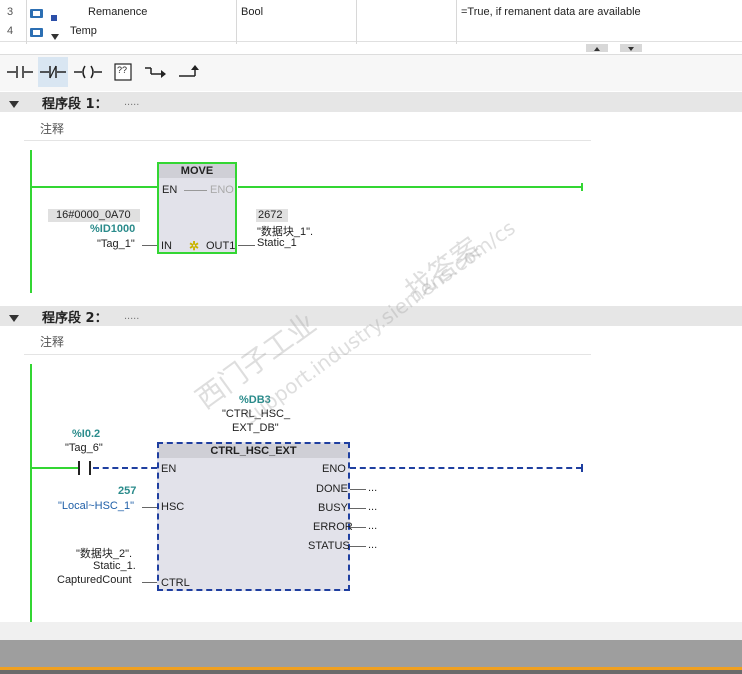 This screenshot has height=674, width=742. What do you see at coordinates (172, 507) in the screenshot?
I see `hsc-hsc-pin: HSC` at bounding box center [172, 507].